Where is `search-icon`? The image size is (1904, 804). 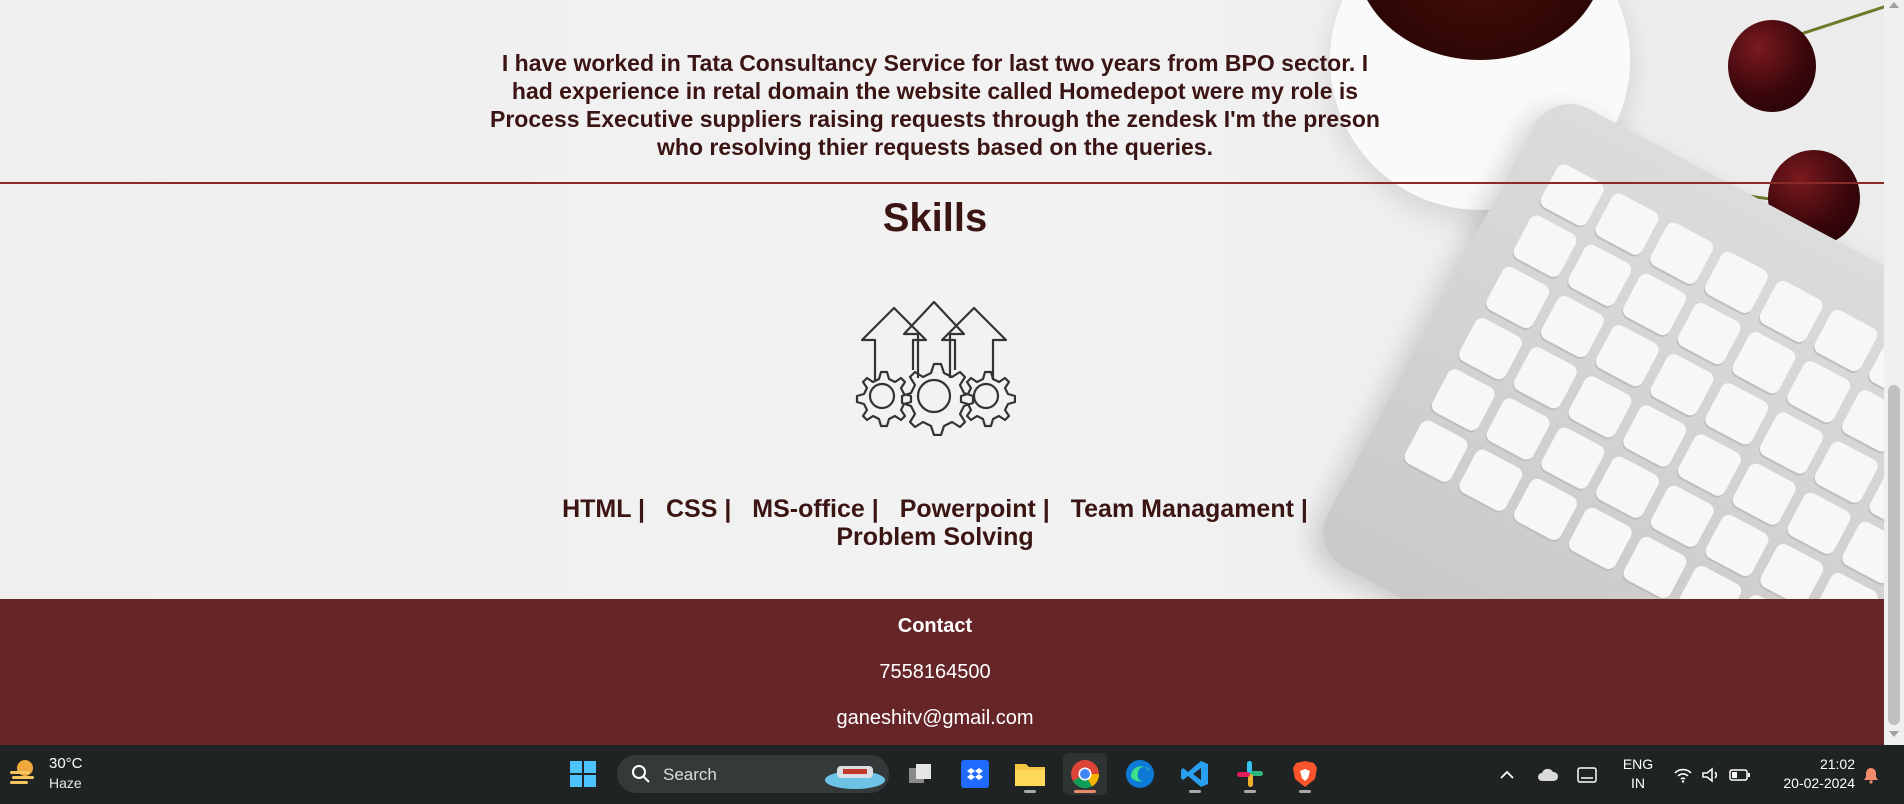 search-icon is located at coordinates (641, 774).